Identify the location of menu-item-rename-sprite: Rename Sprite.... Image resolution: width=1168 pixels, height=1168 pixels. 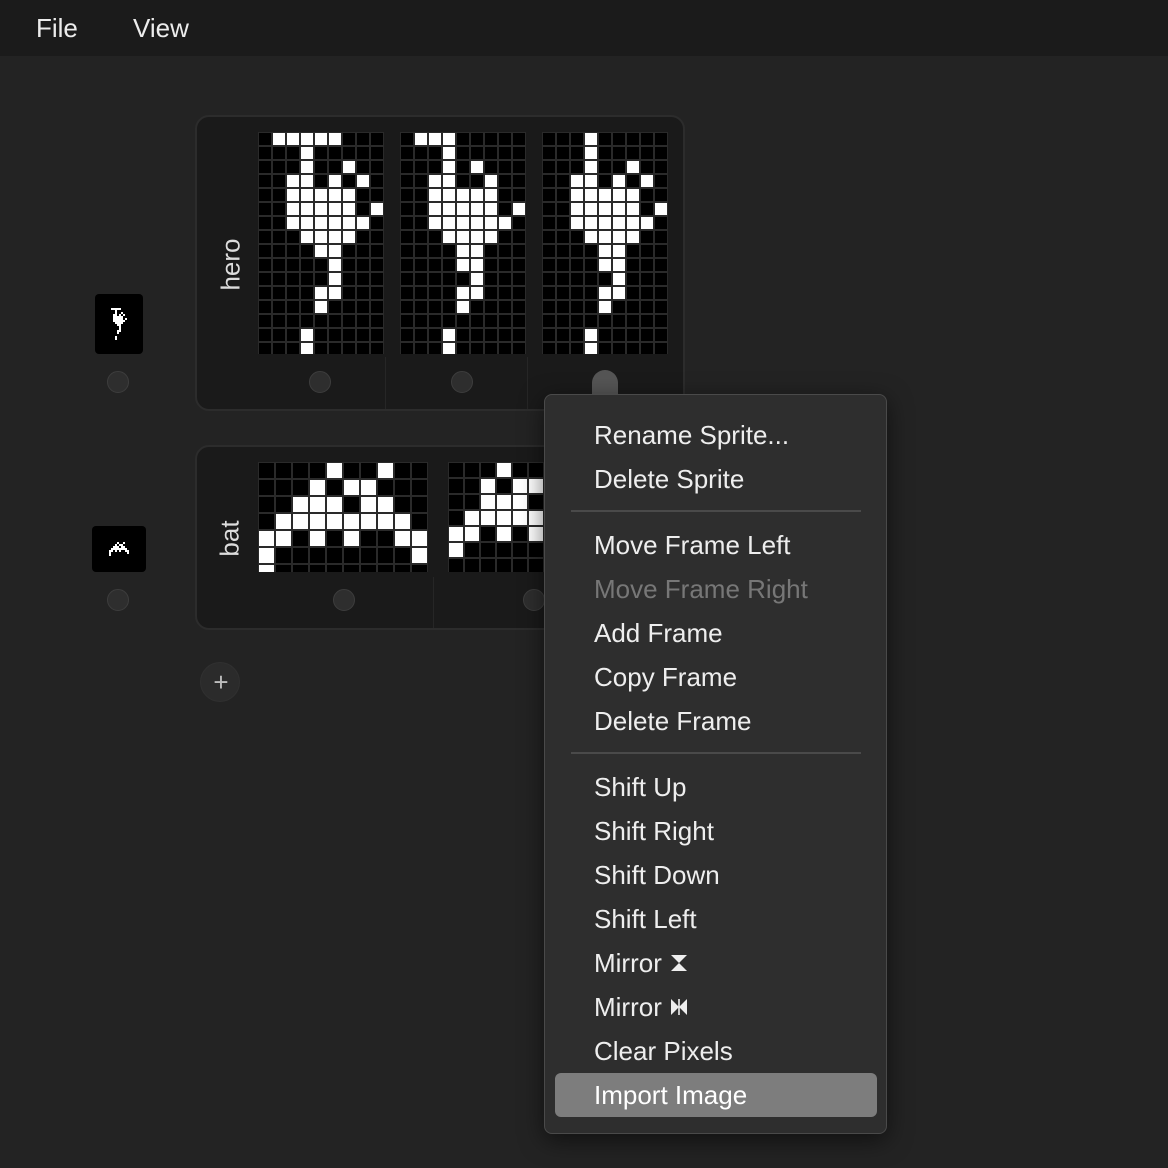
(716, 435).